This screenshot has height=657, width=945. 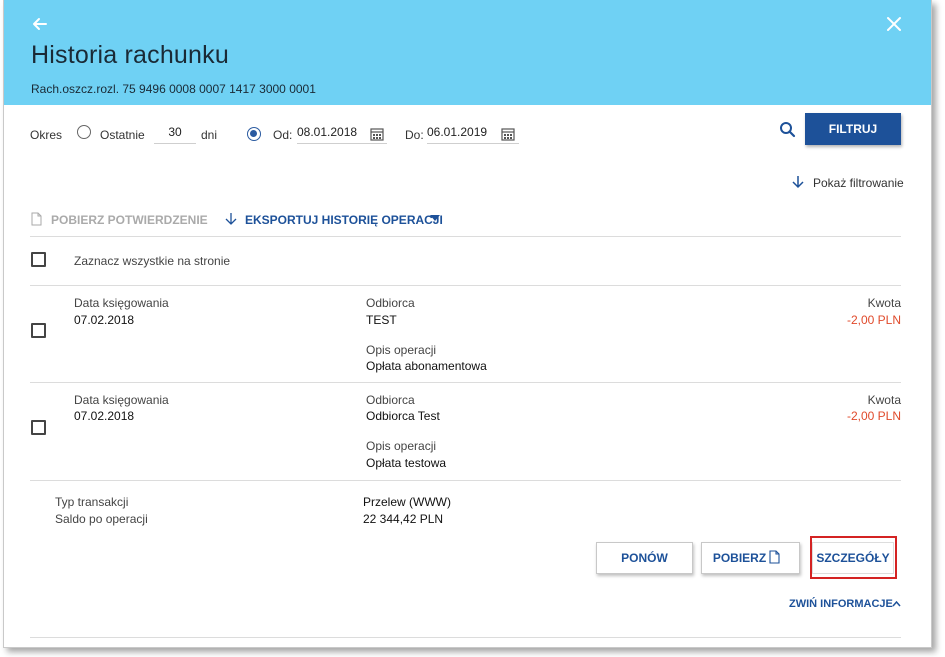 What do you see at coordinates (894, 24) in the screenshot?
I see `close-icon` at bounding box center [894, 24].